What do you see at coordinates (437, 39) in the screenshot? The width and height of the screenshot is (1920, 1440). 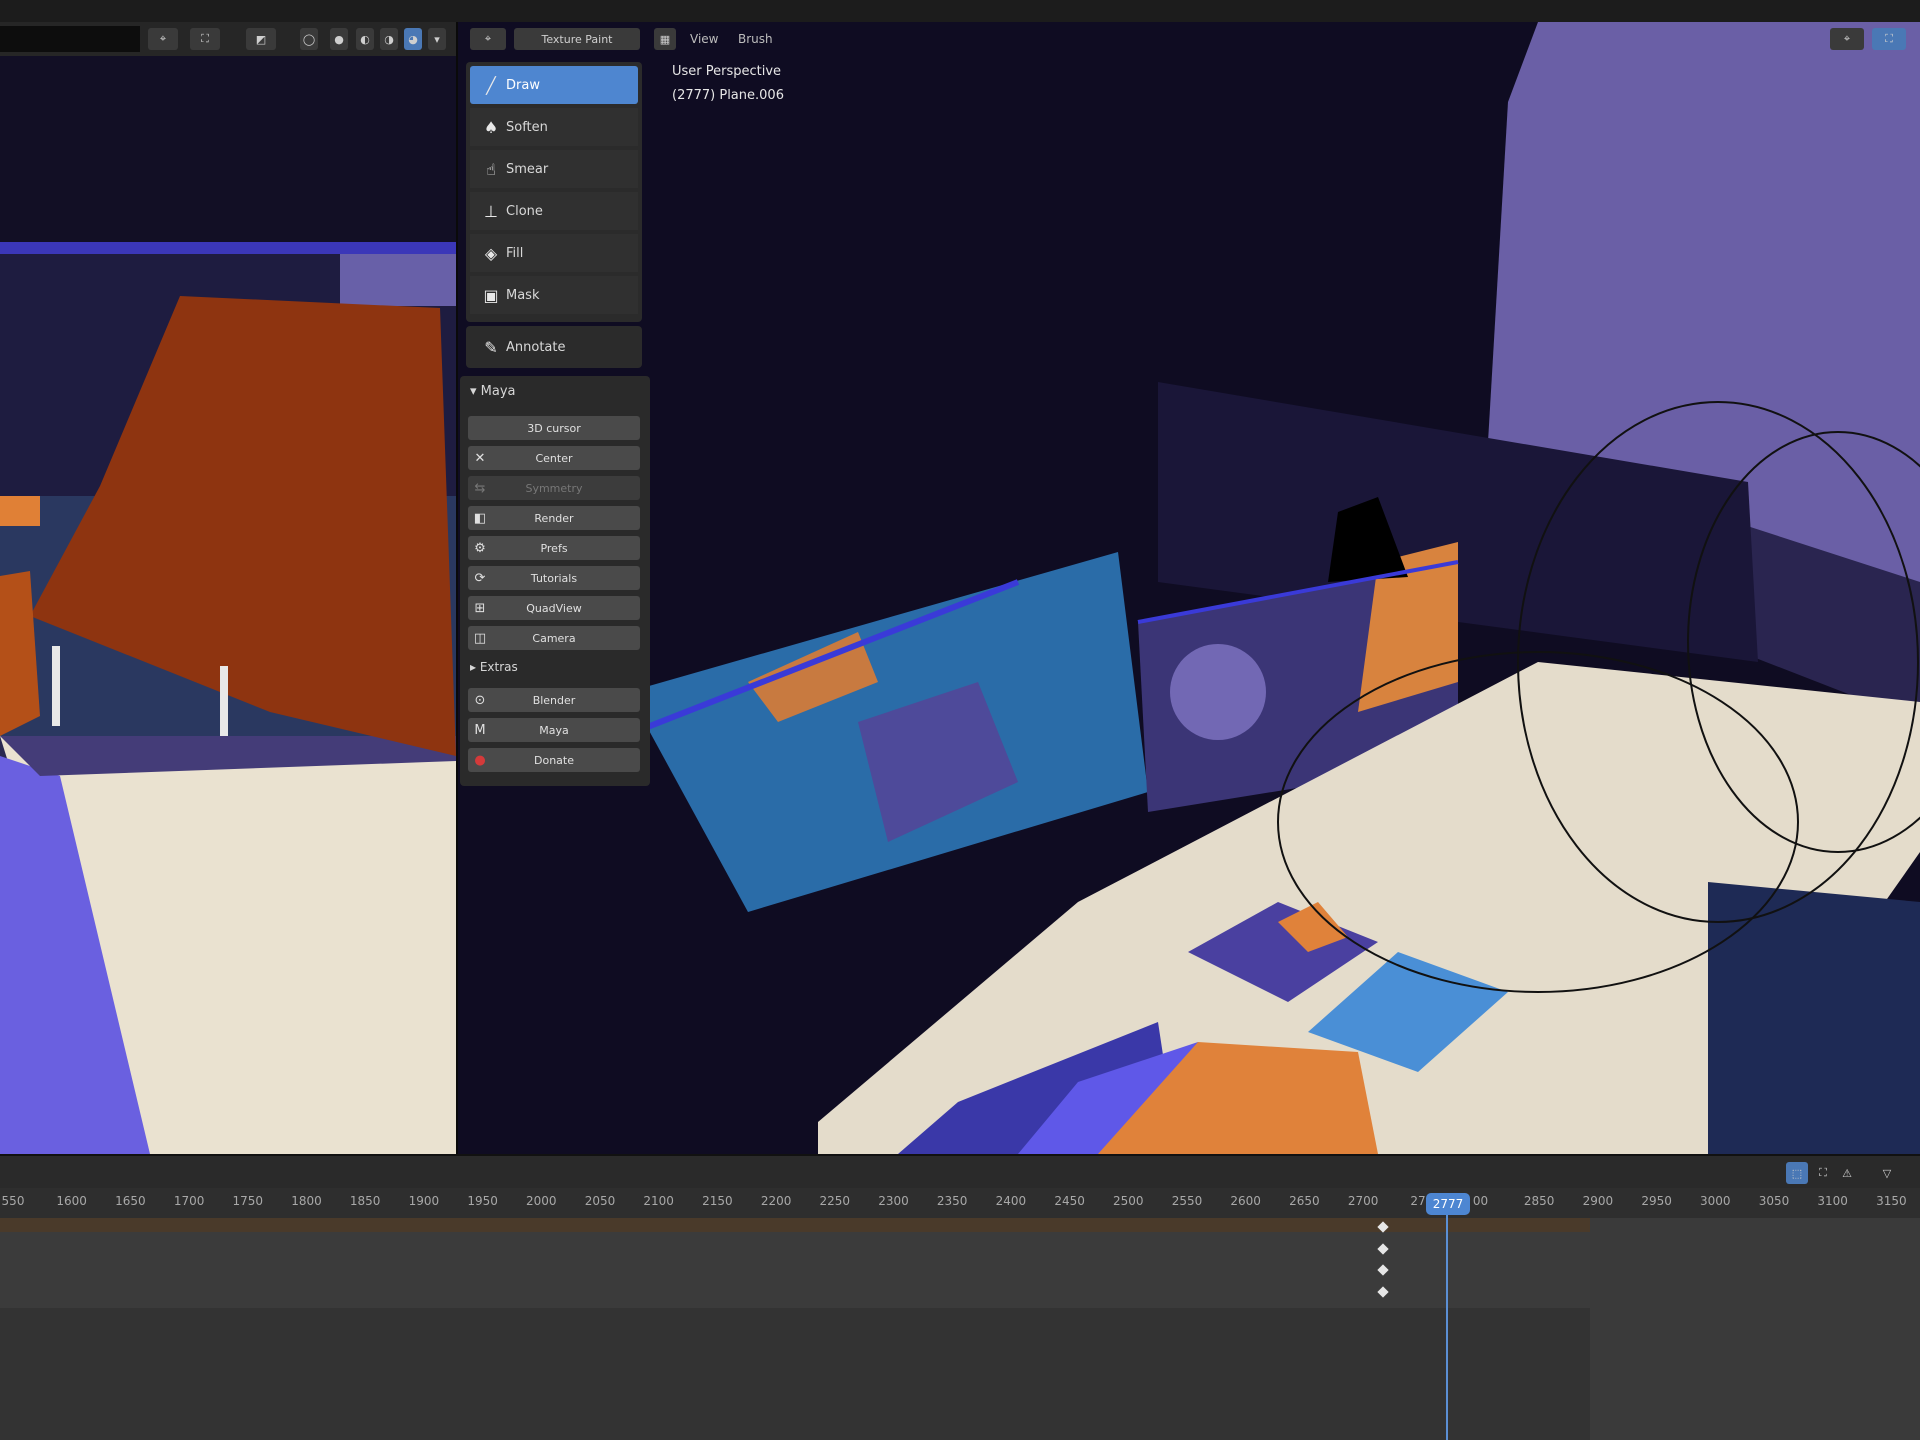 I see `shading-dropdown-icon: ▾` at bounding box center [437, 39].